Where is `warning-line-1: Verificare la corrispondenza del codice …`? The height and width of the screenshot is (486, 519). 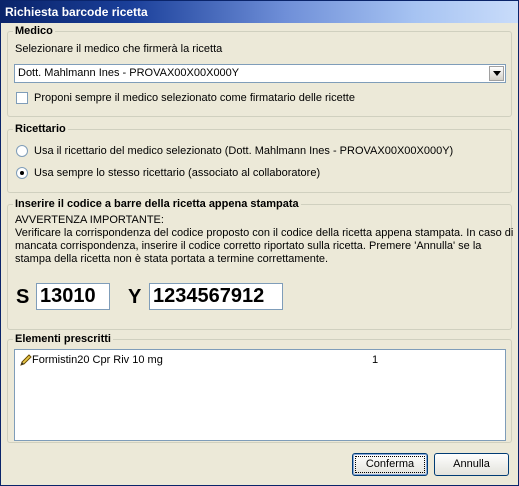
warning-line-1: Verificare la corrispondenza del codice … is located at coordinates (264, 233).